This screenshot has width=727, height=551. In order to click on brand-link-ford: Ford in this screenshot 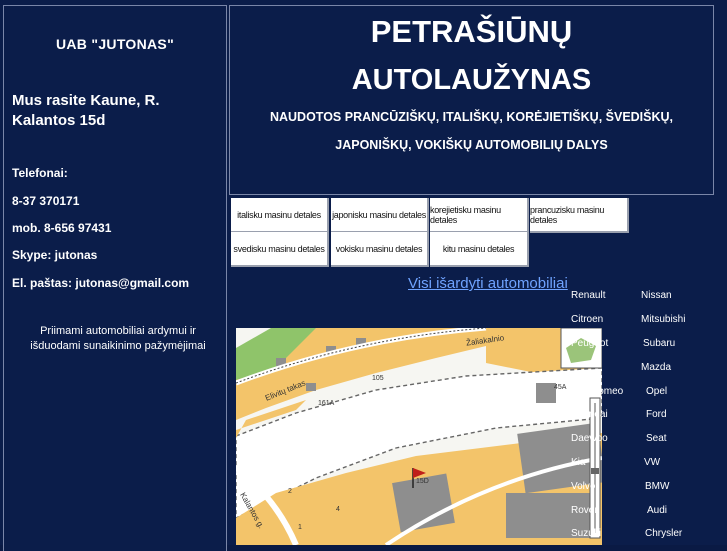, I will do `click(656, 414)`.